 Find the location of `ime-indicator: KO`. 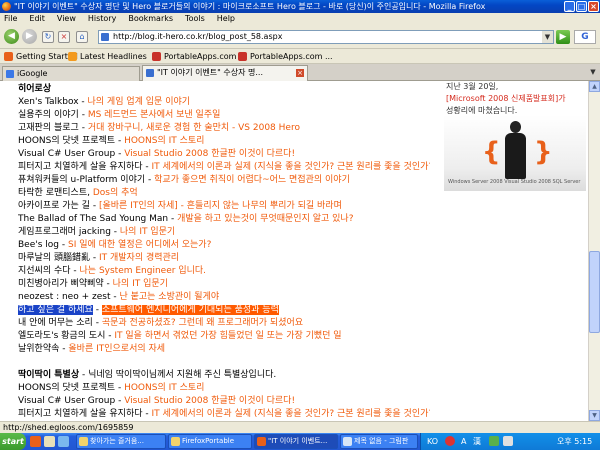

ime-indicator: KO is located at coordinates (432, 441).